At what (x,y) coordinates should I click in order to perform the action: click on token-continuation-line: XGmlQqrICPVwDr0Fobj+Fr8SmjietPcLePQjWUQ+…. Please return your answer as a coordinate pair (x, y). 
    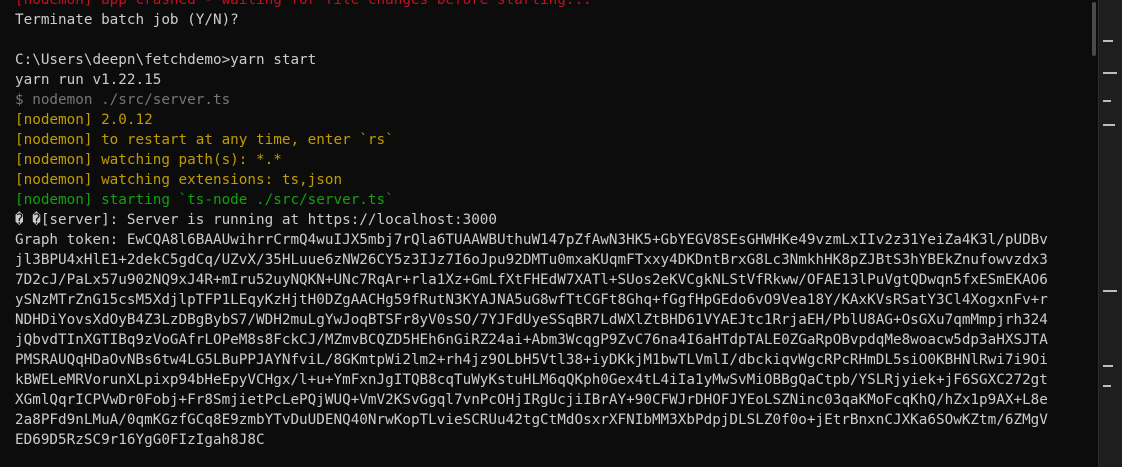
    Looking at the image, I should click on (531, 400).